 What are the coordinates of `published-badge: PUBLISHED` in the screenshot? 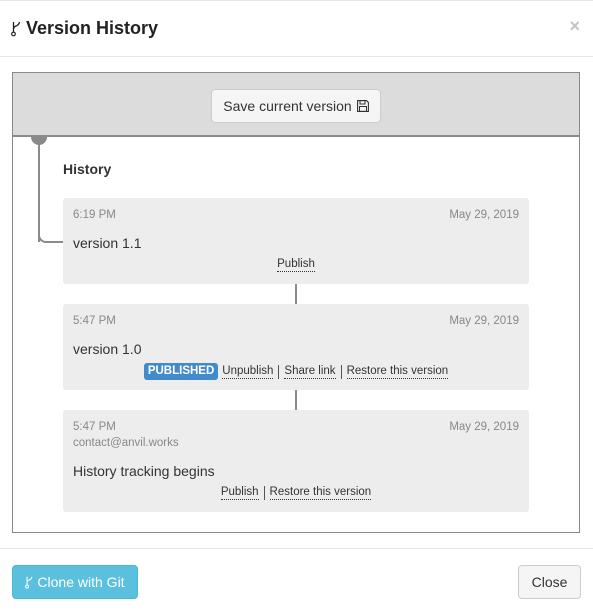 It's located at (181, 371).